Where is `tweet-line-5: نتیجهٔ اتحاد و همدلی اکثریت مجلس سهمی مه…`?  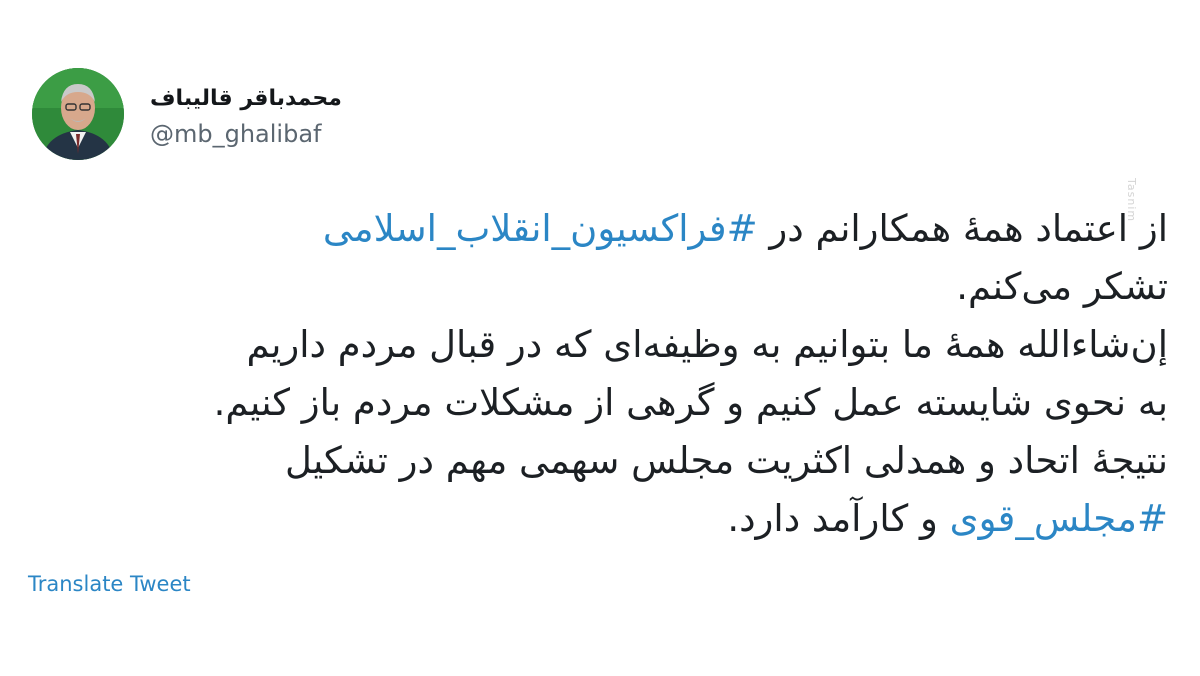 tweet-line-5: نتیجهٔ اتحاد و همدلی اکثریت مجلس سهمی مه… is located at coordinates (726, 460).